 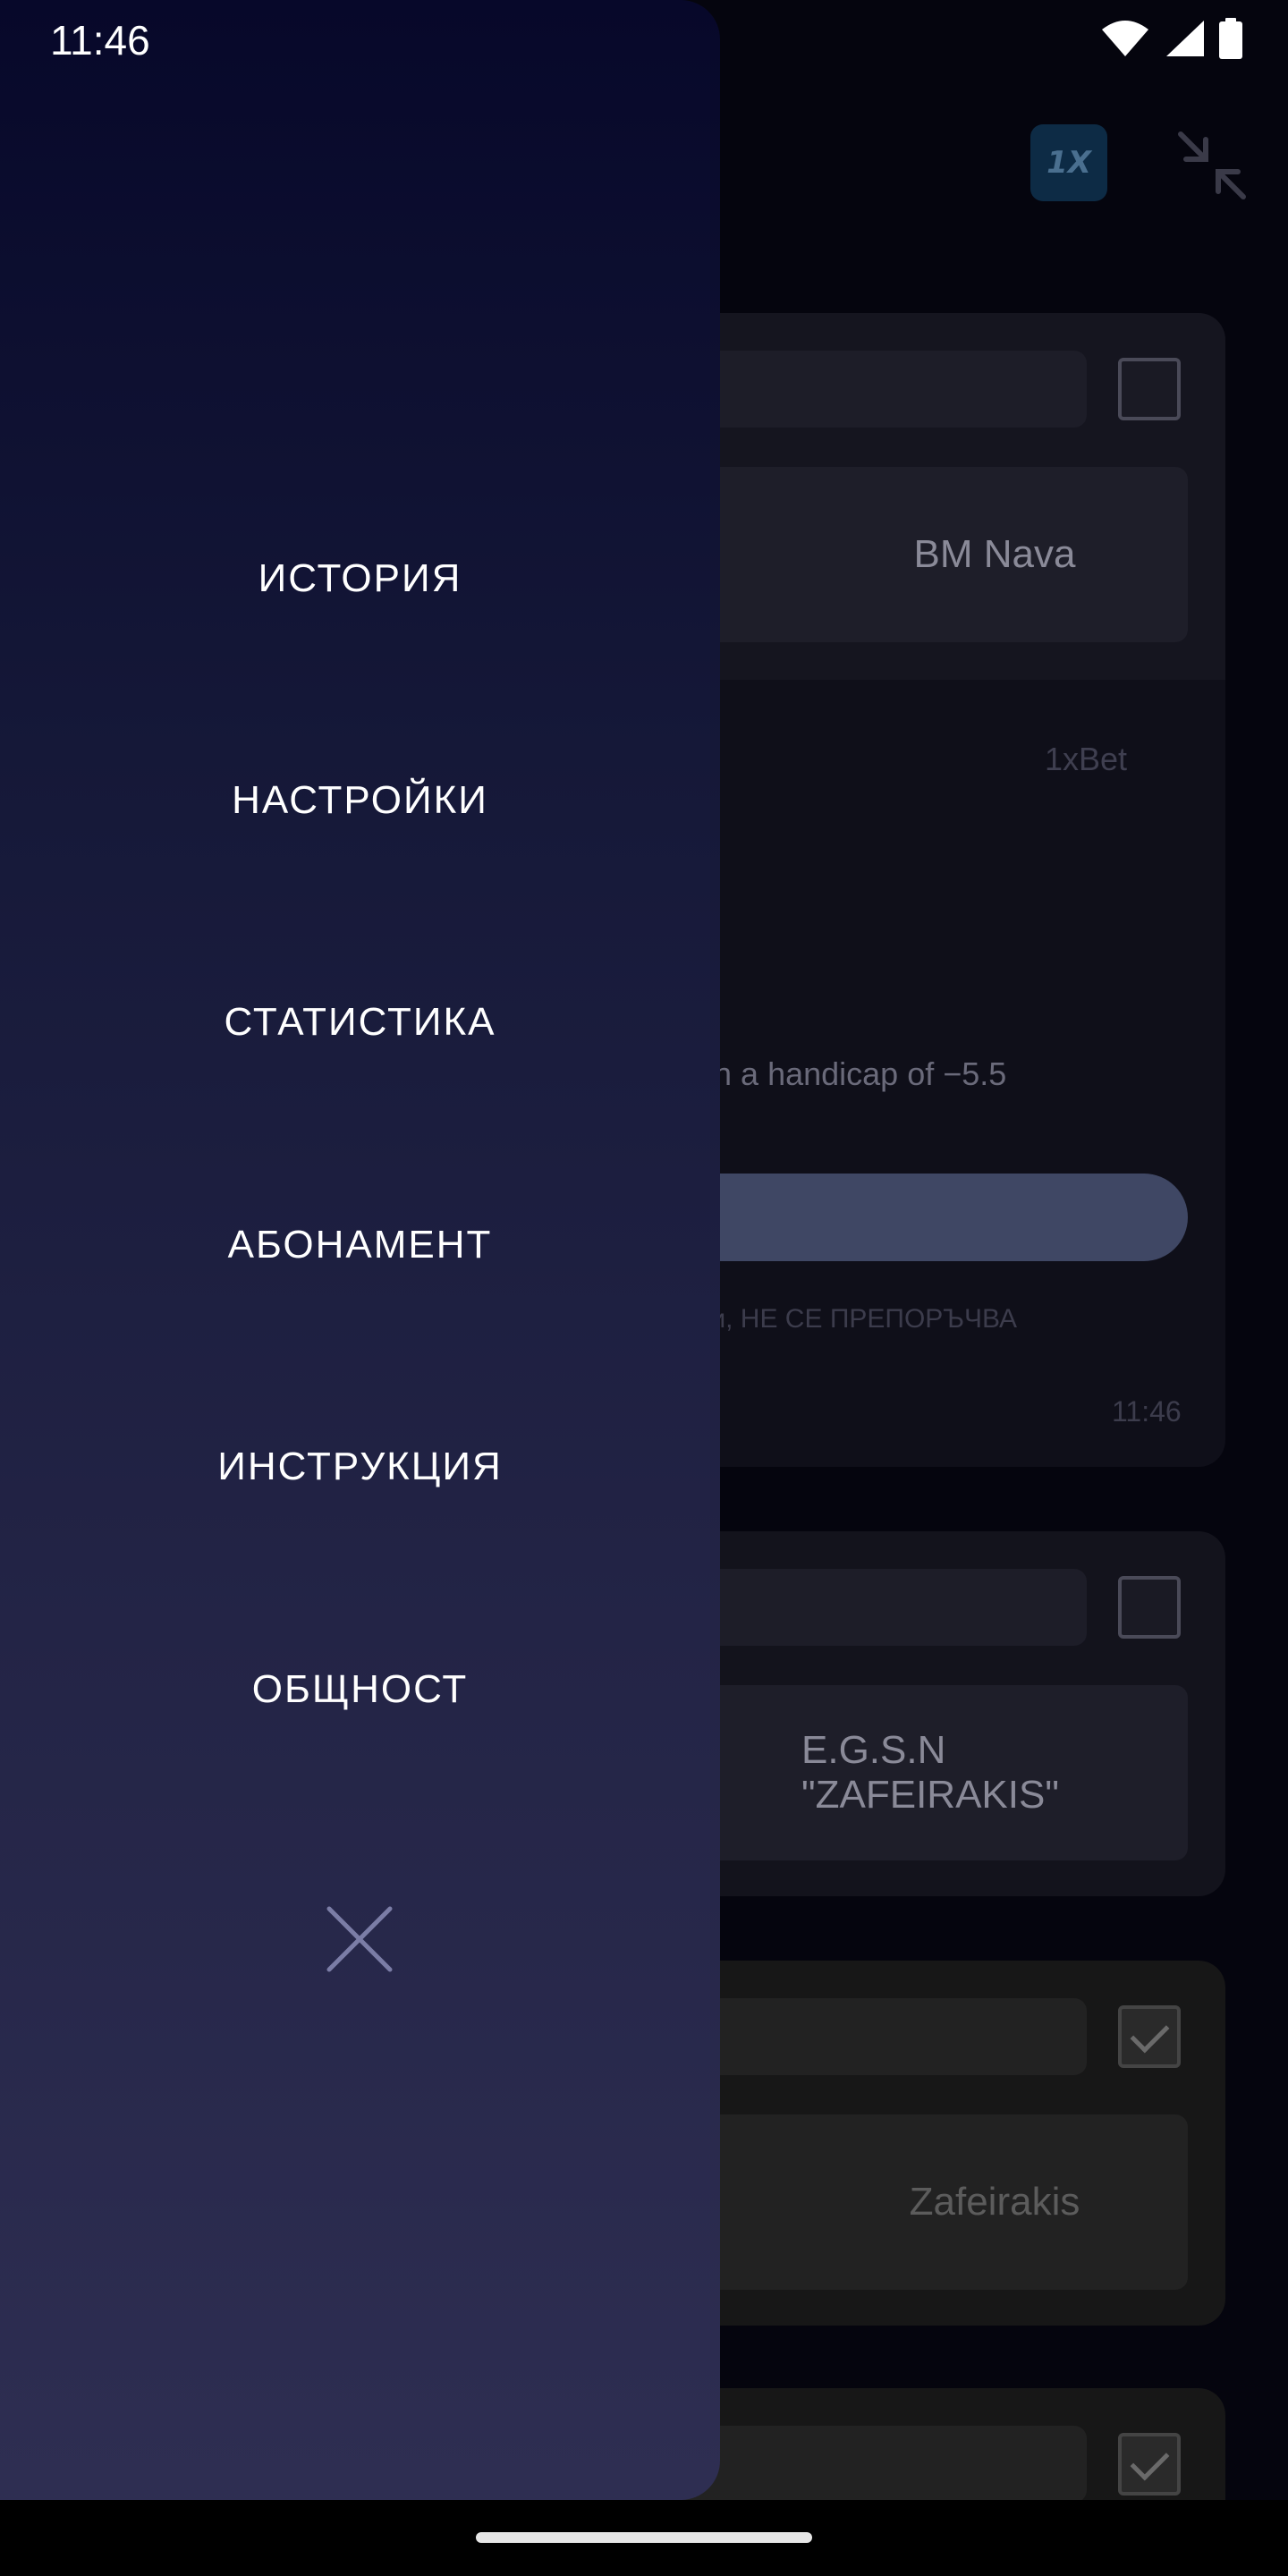 What do you see at coordinates (360, 1022) in the screenshot?
I see `menu-item-statistics: СТАТИСТИКА` at bounding box center [360, 1022].